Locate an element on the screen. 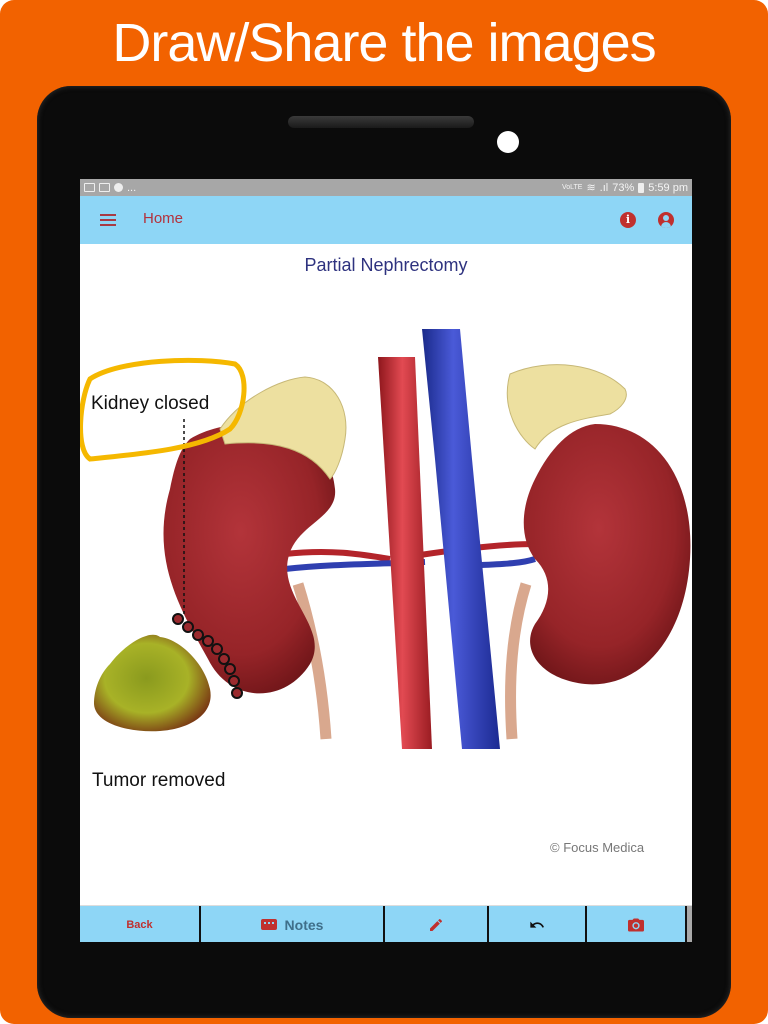 This screenshot has width=768, height=1024. keyboard-icon is located at coordinates (268, 924).